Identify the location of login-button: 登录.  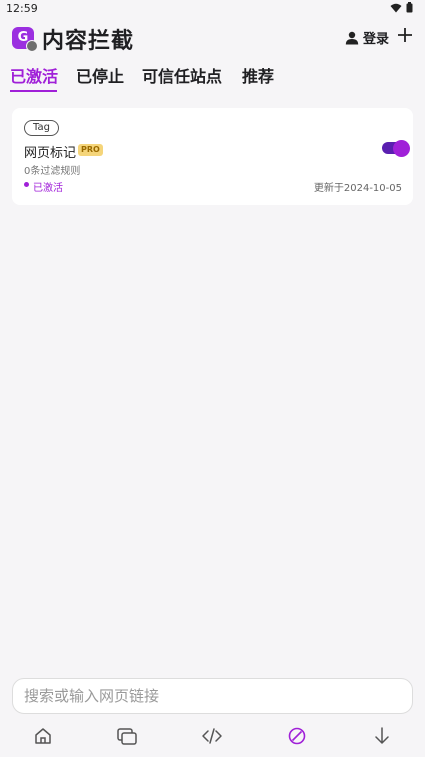
(367, 37).